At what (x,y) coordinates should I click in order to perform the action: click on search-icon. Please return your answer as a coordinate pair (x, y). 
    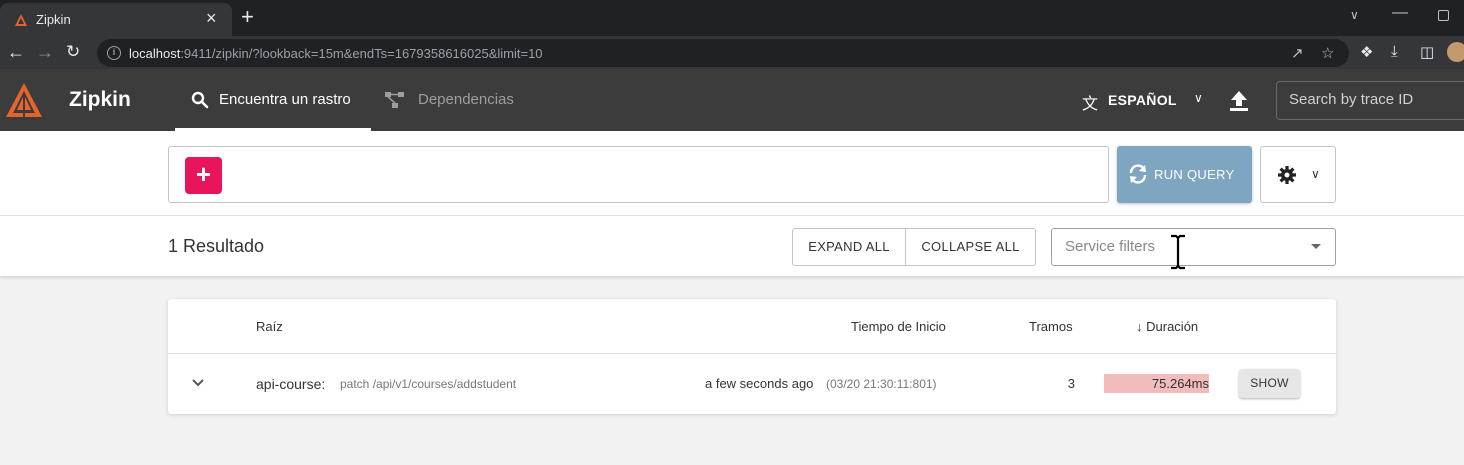
    Looking at the image, I should click on (200, 100).